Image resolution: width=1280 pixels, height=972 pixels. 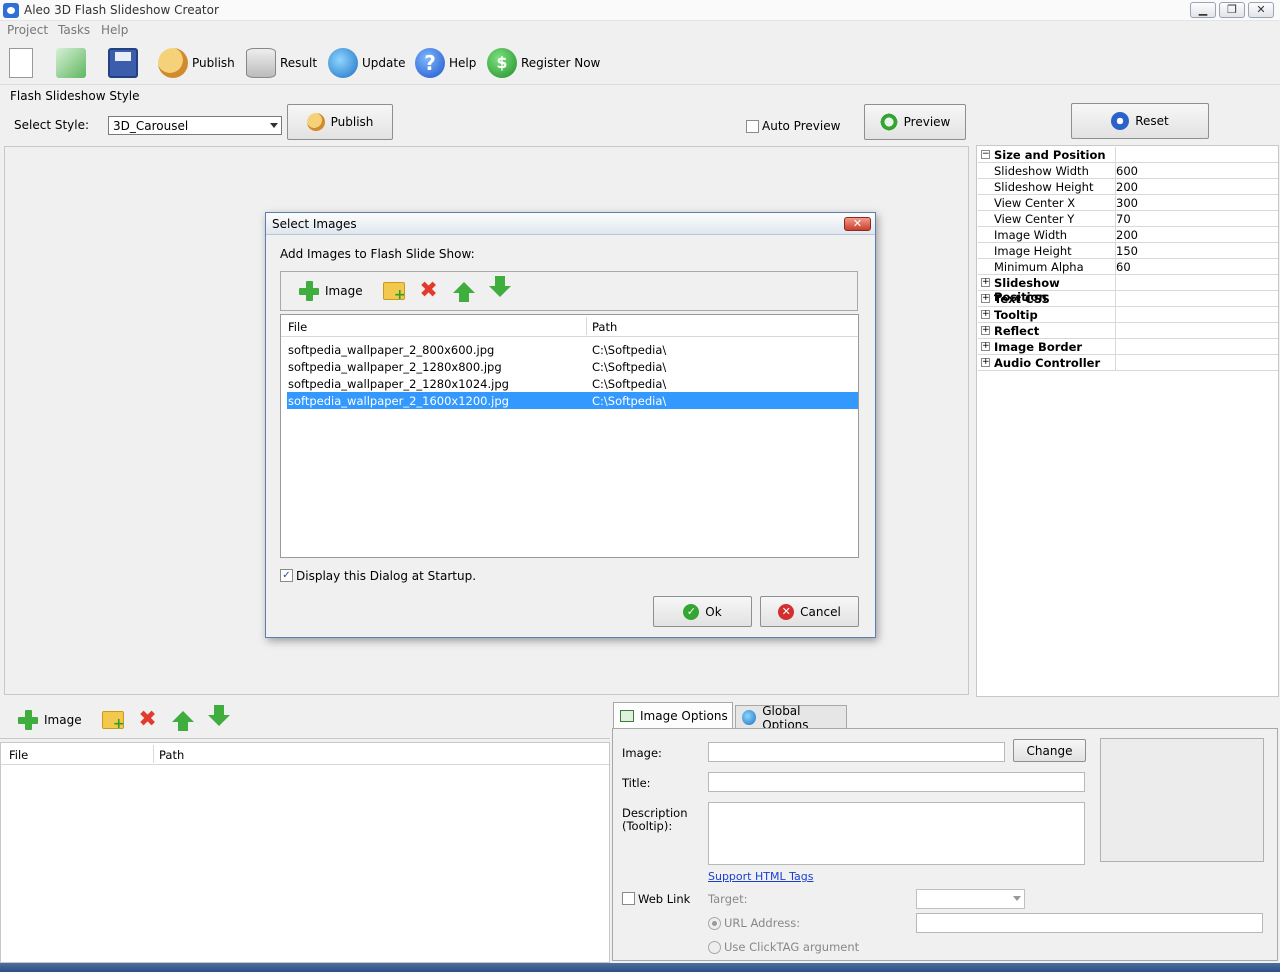 I want to click on globe-update-icon, so click(x=343, y=63).